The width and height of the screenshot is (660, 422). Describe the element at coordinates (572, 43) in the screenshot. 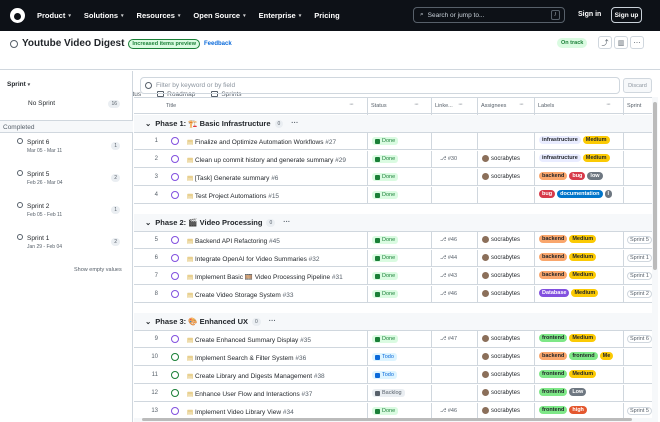

I see `status-badge: On track` at that location.